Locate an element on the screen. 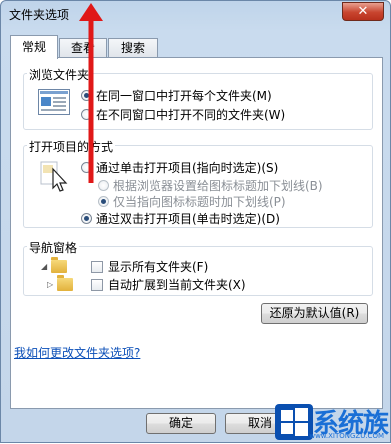 The width and height of the screenshot is (391, 444). radio-single-click-label: 通过单击打开项目(指向时选定)(S) is located at coordinates (187, 168).